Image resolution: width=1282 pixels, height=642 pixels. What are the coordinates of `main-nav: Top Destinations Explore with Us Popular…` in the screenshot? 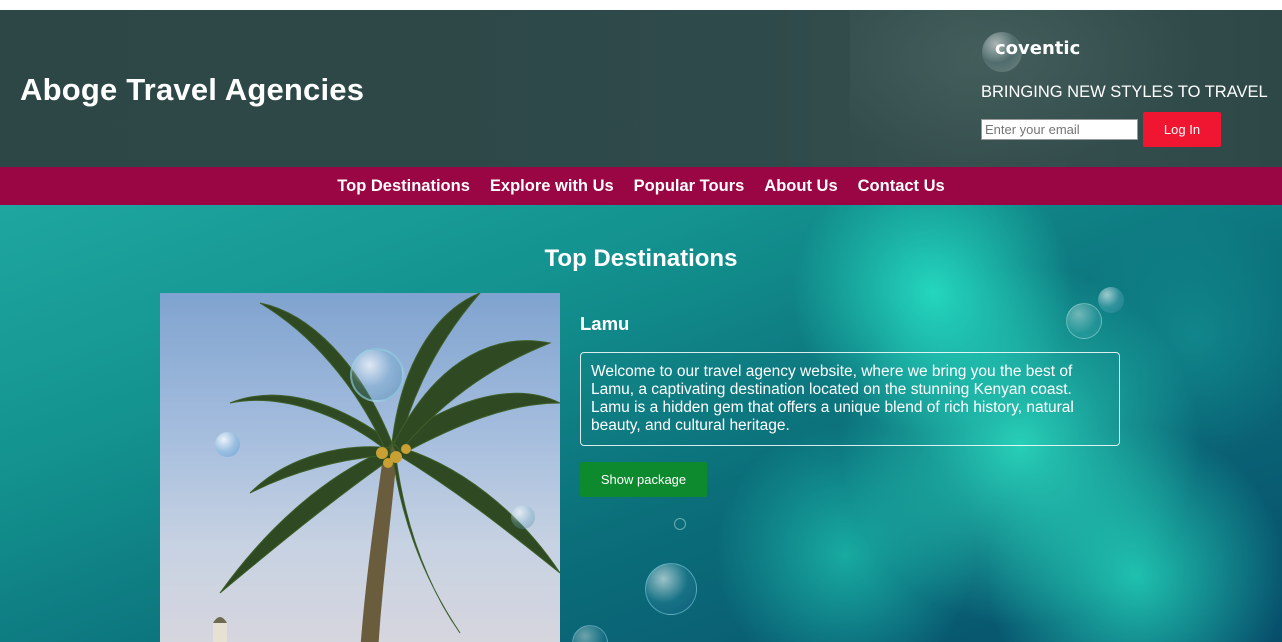 It's located at (641, 186).